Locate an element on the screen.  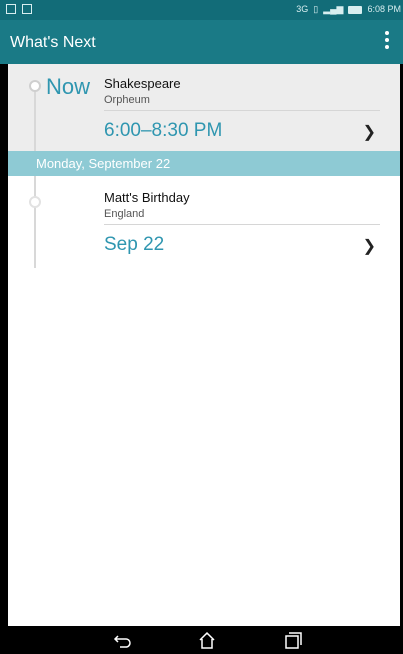
home-icon is located at coordinates (207, 640).